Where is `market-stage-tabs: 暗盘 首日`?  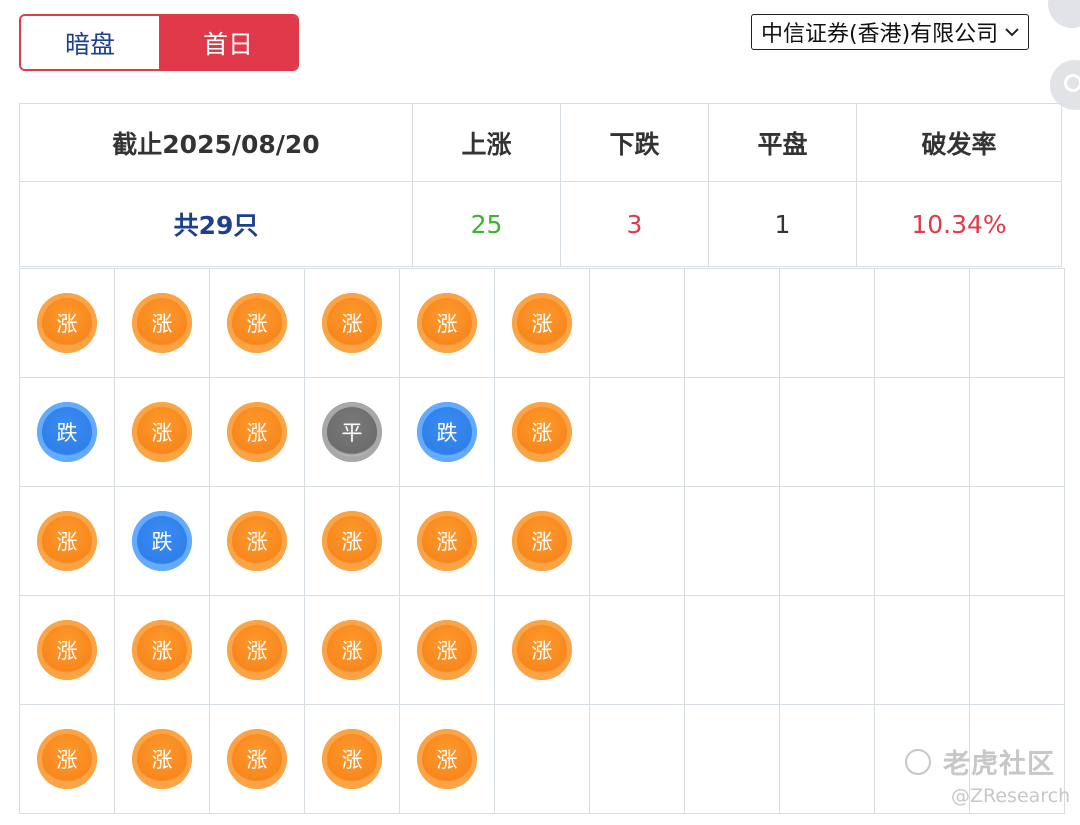 market-stage-tabs: 暗盘 首日 is located at coordinates (159, 42).